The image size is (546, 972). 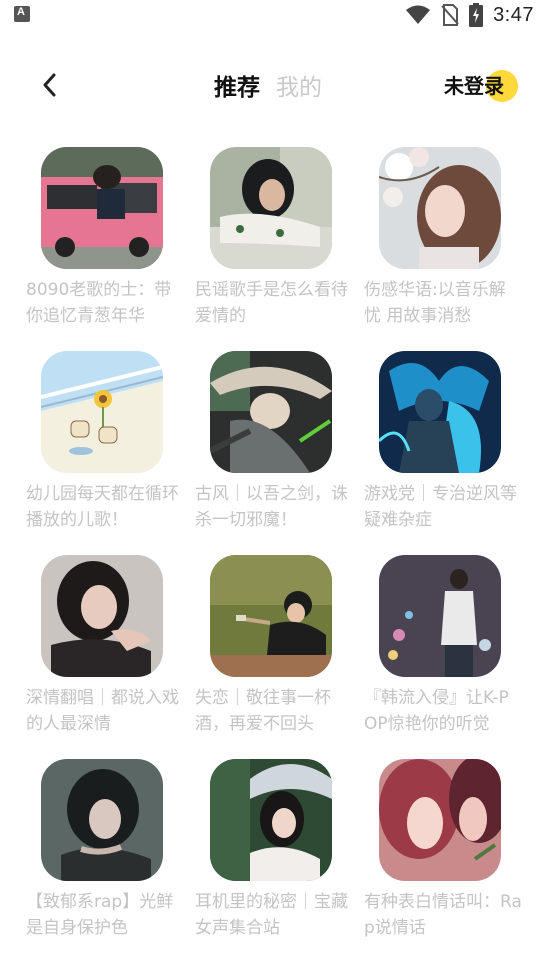 What do you see at coordinates (436, 711) in the screenshot?
I see `playlist-title: 『韩流入侵』让K-POP惊艳你的听觉` at bounding box center [436, 711].